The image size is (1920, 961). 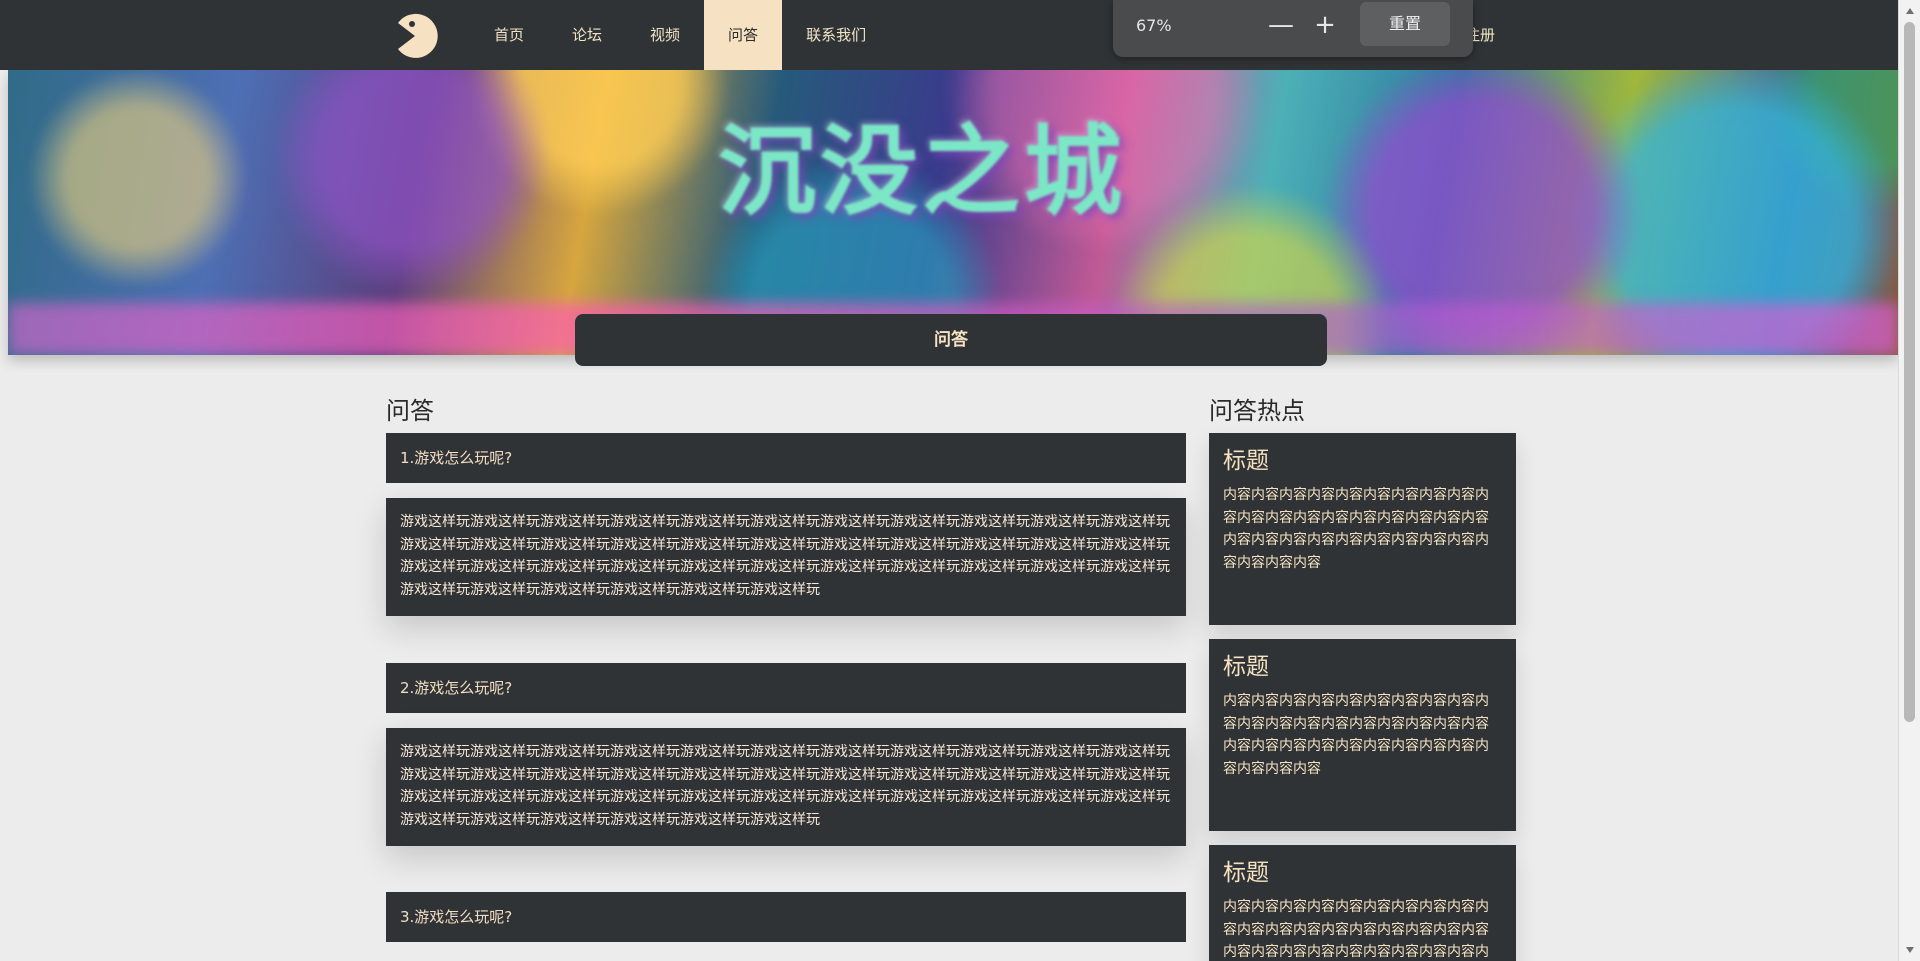 What do you see at coordinates (836, 35) in the screenshot?
I see `nav-item-contact: 联系我们` at bounding box center [836, 35].